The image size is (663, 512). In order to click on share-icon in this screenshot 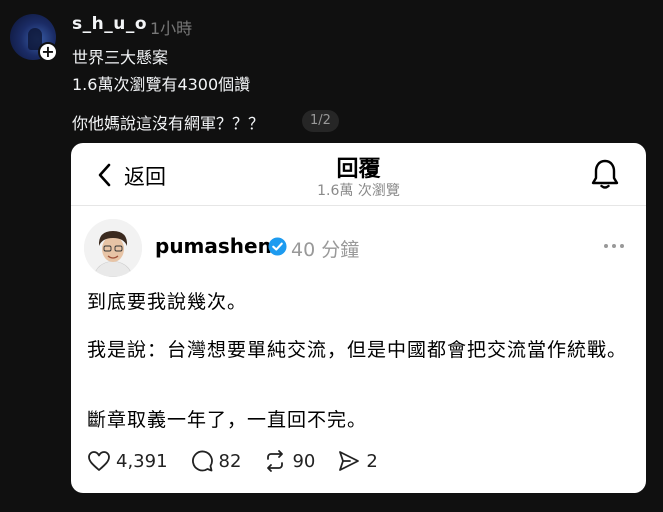, I will do `click(349, 461)`.